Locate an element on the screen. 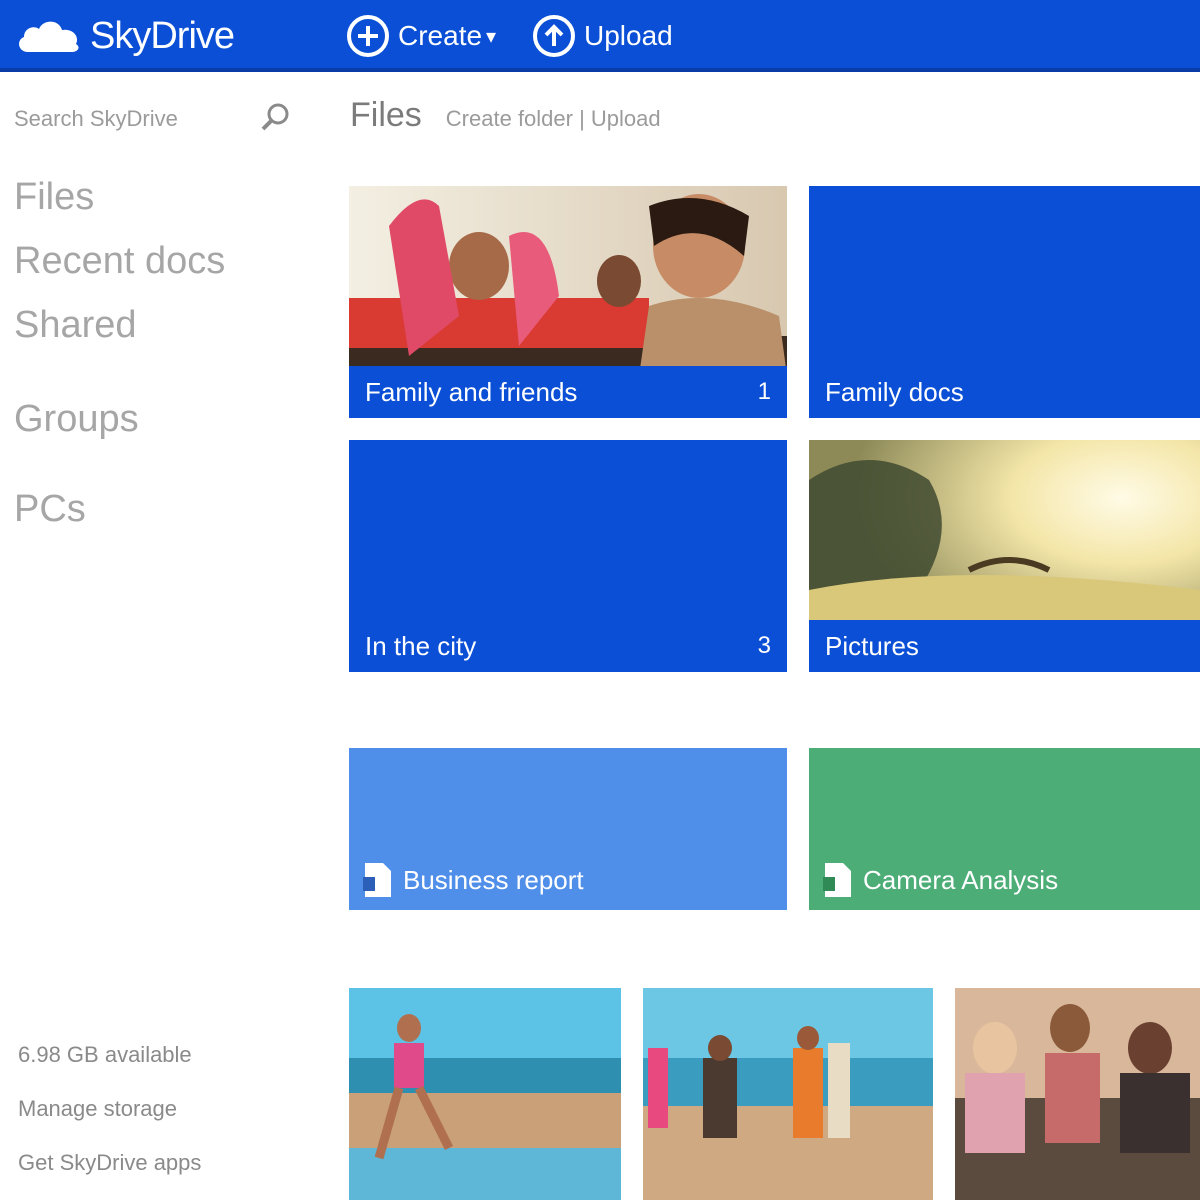 The width and height of the screenshot is (1200, 1200). upload-button: Upload is located at coordinates (602, 36).